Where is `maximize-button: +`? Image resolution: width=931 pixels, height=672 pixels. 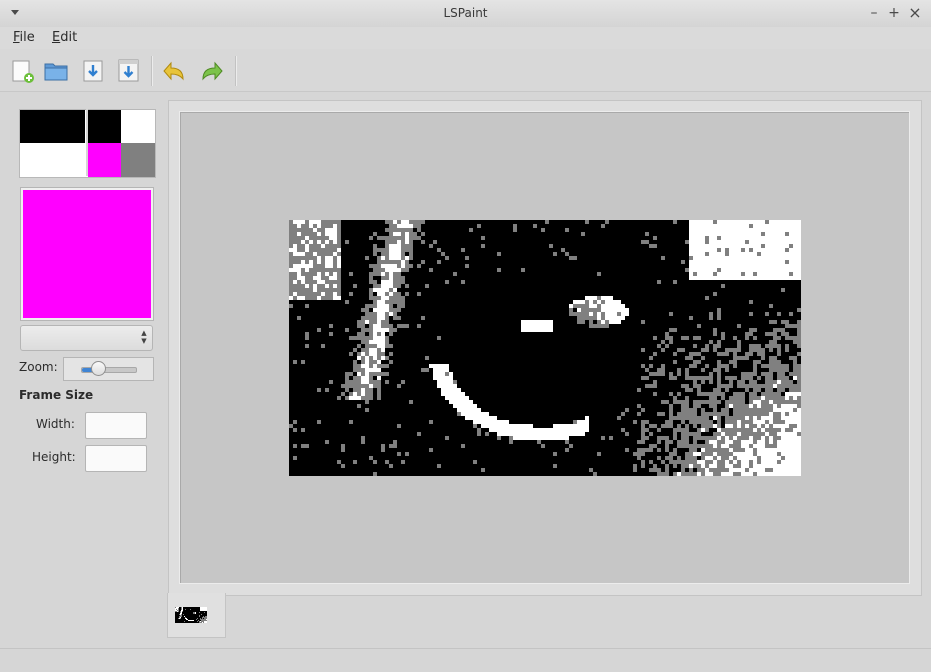 maximize-button: + is located at coordinates (894, 13).